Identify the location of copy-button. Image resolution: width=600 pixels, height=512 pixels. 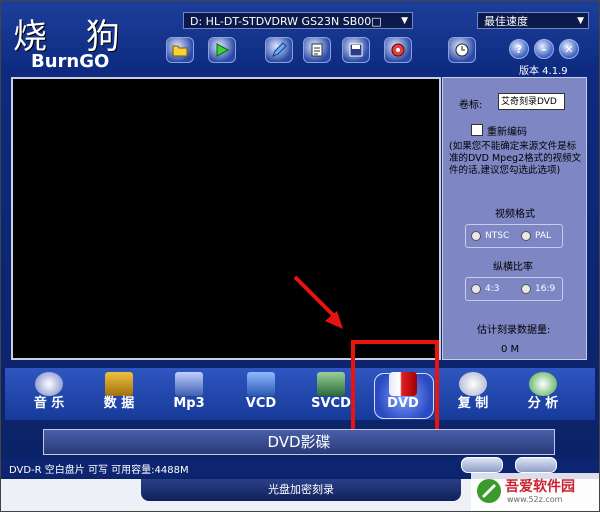
(317, 50).